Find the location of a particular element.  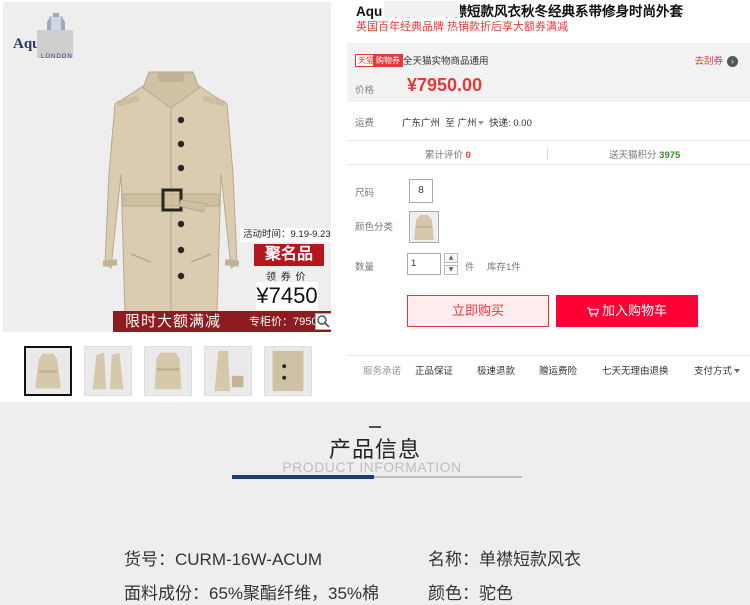

shipping-info: 广东广州 至 广州 快递: 0.00 is located at coordinates (467, 122).